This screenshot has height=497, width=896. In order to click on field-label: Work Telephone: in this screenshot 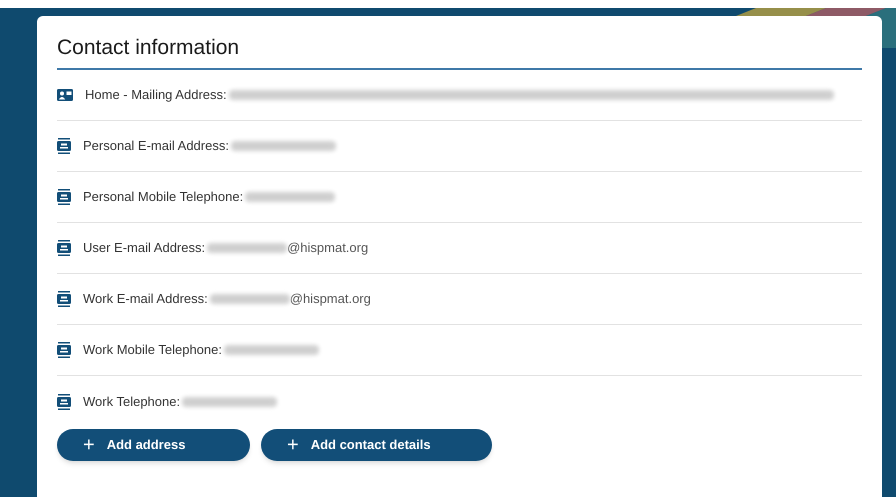, I will do `click(131, 401)`.